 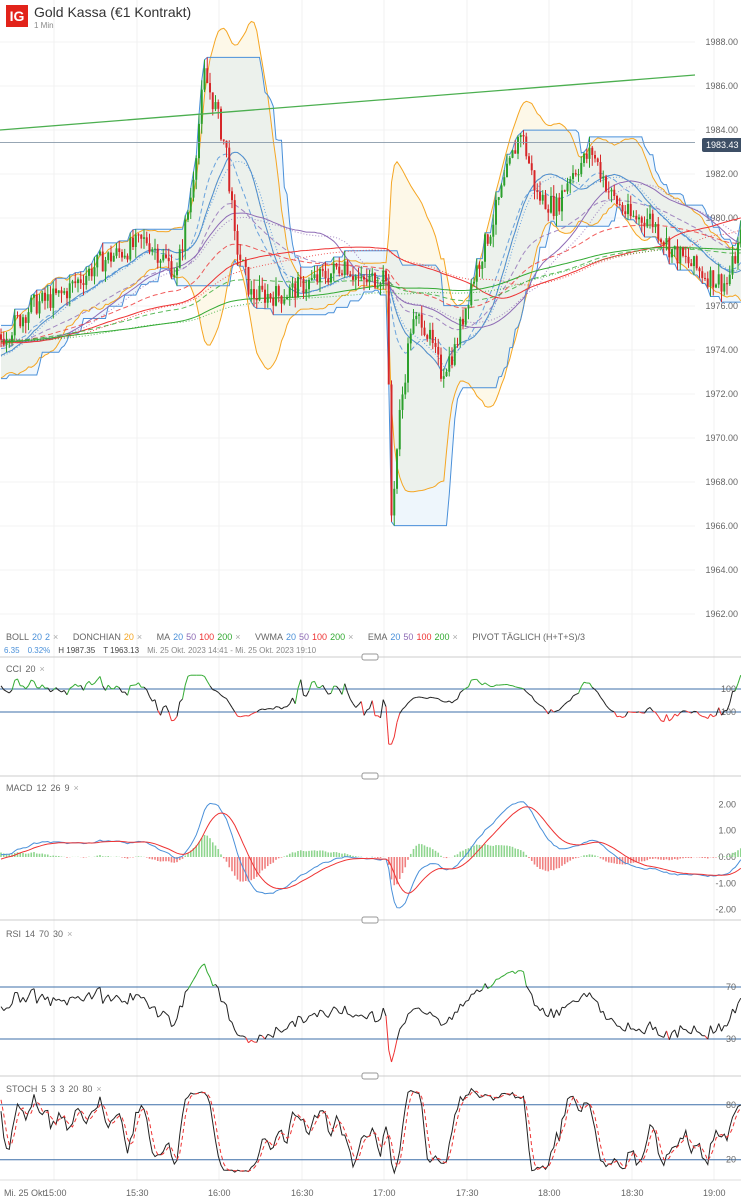 What do you see at coordinates (350, 637) in the screenshot?
I see `remove-vwma-icon: ×` at bounding box center [350, 637].